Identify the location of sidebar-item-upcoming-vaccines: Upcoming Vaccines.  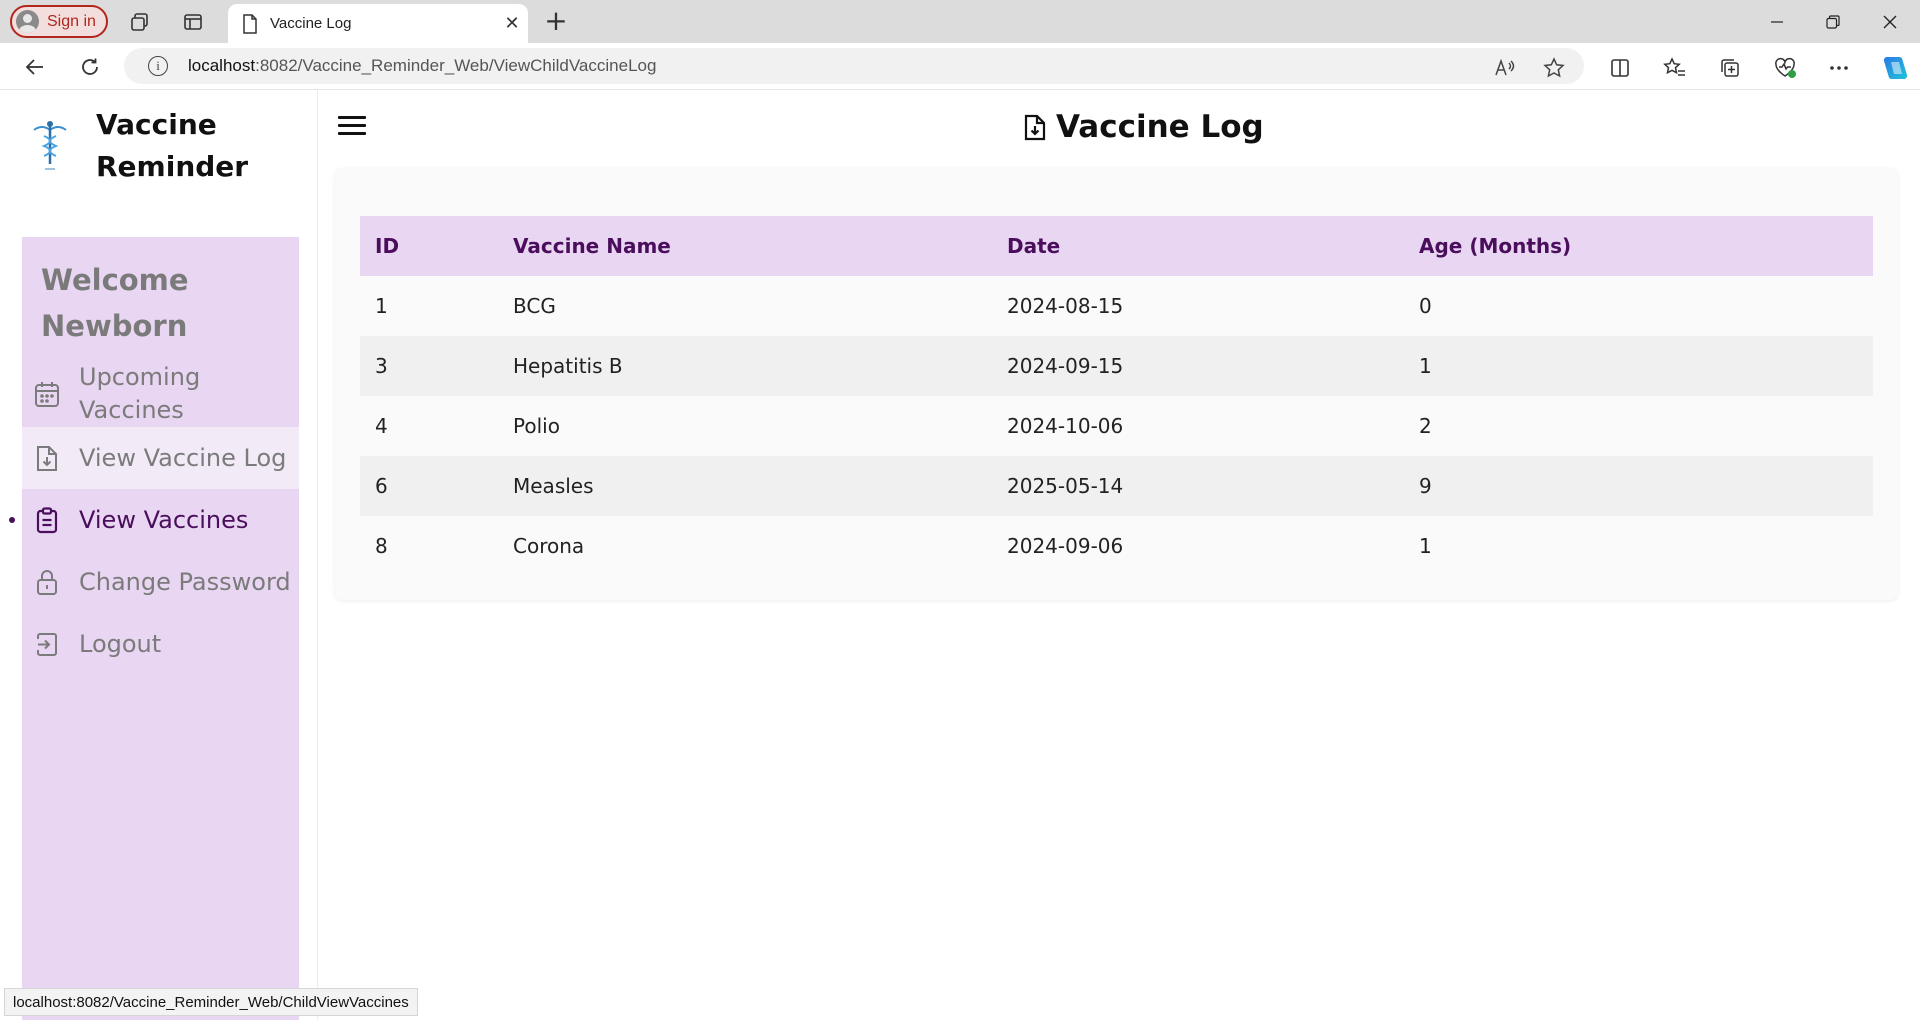
(160, 394).